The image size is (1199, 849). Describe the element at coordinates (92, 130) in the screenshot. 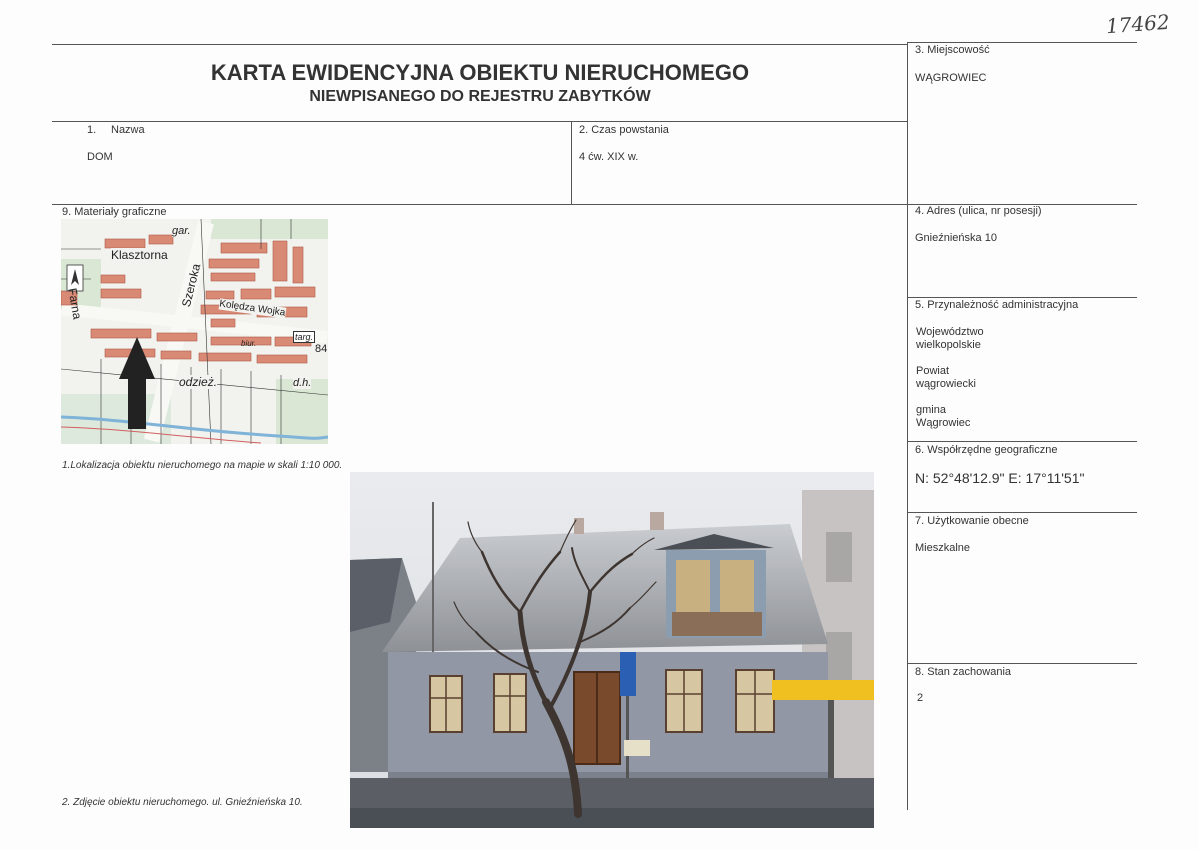

I see `name-number: 1.` at that location.